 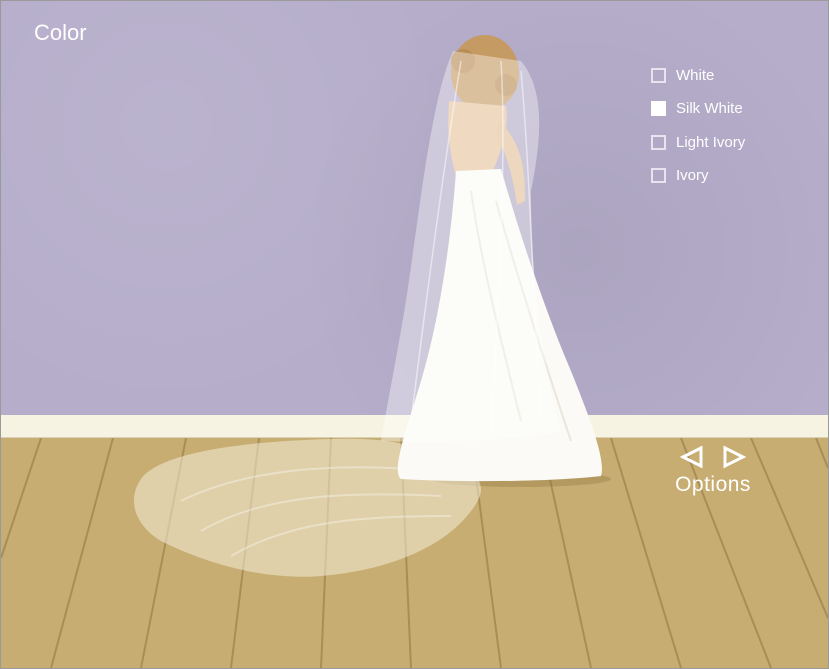 I want to click on color-option-label: White, so click(x=695, y=75).